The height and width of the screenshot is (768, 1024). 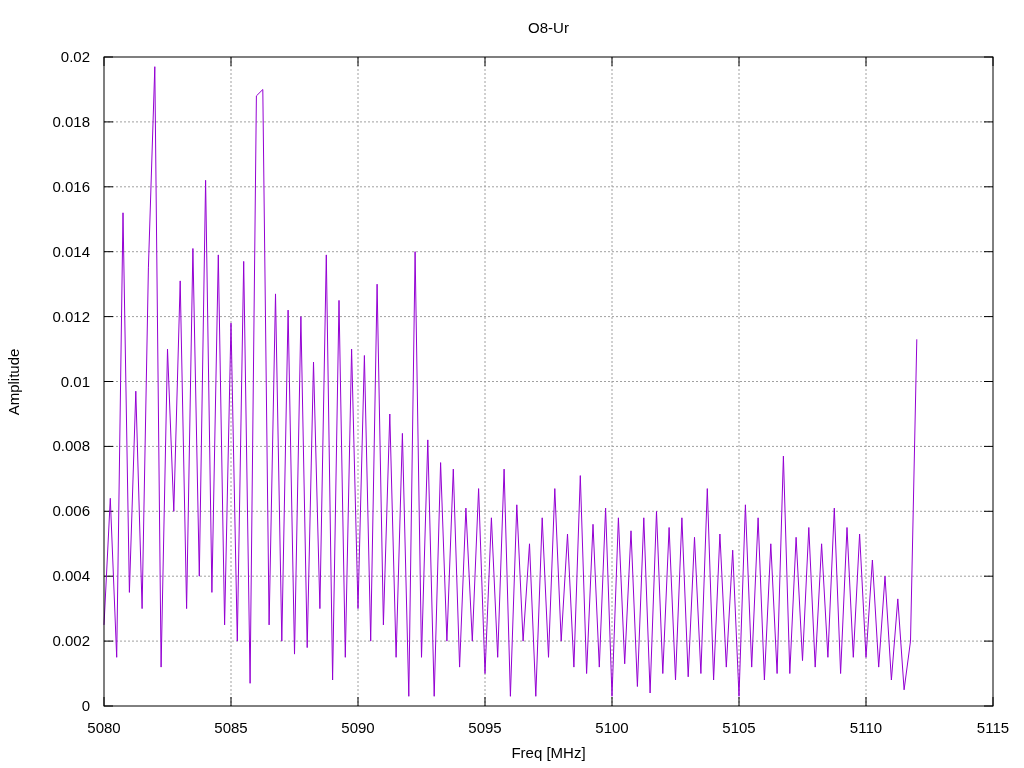 What do you see at coordinates (13, 382) in the screenshot?
I see `axis-label: Amplitude` at bounding box center [13, 382].